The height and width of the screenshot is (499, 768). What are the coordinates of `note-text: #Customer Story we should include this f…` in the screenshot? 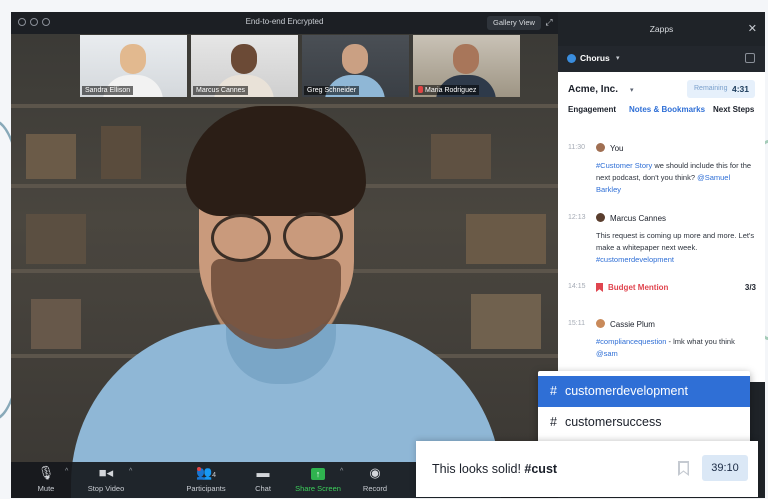 It's located at (674, 177).